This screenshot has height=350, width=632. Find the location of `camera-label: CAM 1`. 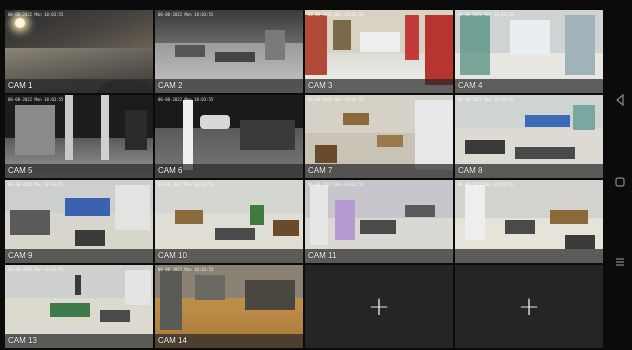

camera-label: CAM 1 is located at coordinates (20, 85).